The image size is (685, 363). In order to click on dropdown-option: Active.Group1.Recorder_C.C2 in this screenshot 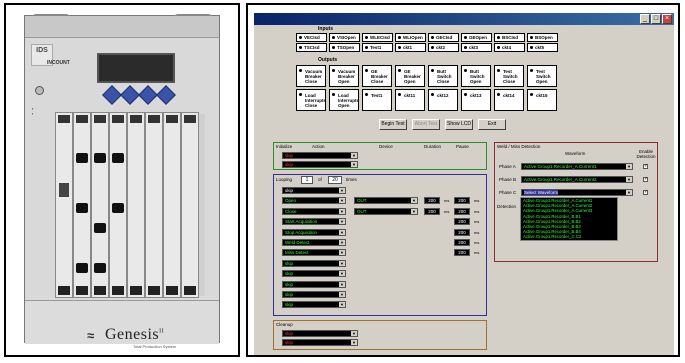, I will do `click(569, 236)`.